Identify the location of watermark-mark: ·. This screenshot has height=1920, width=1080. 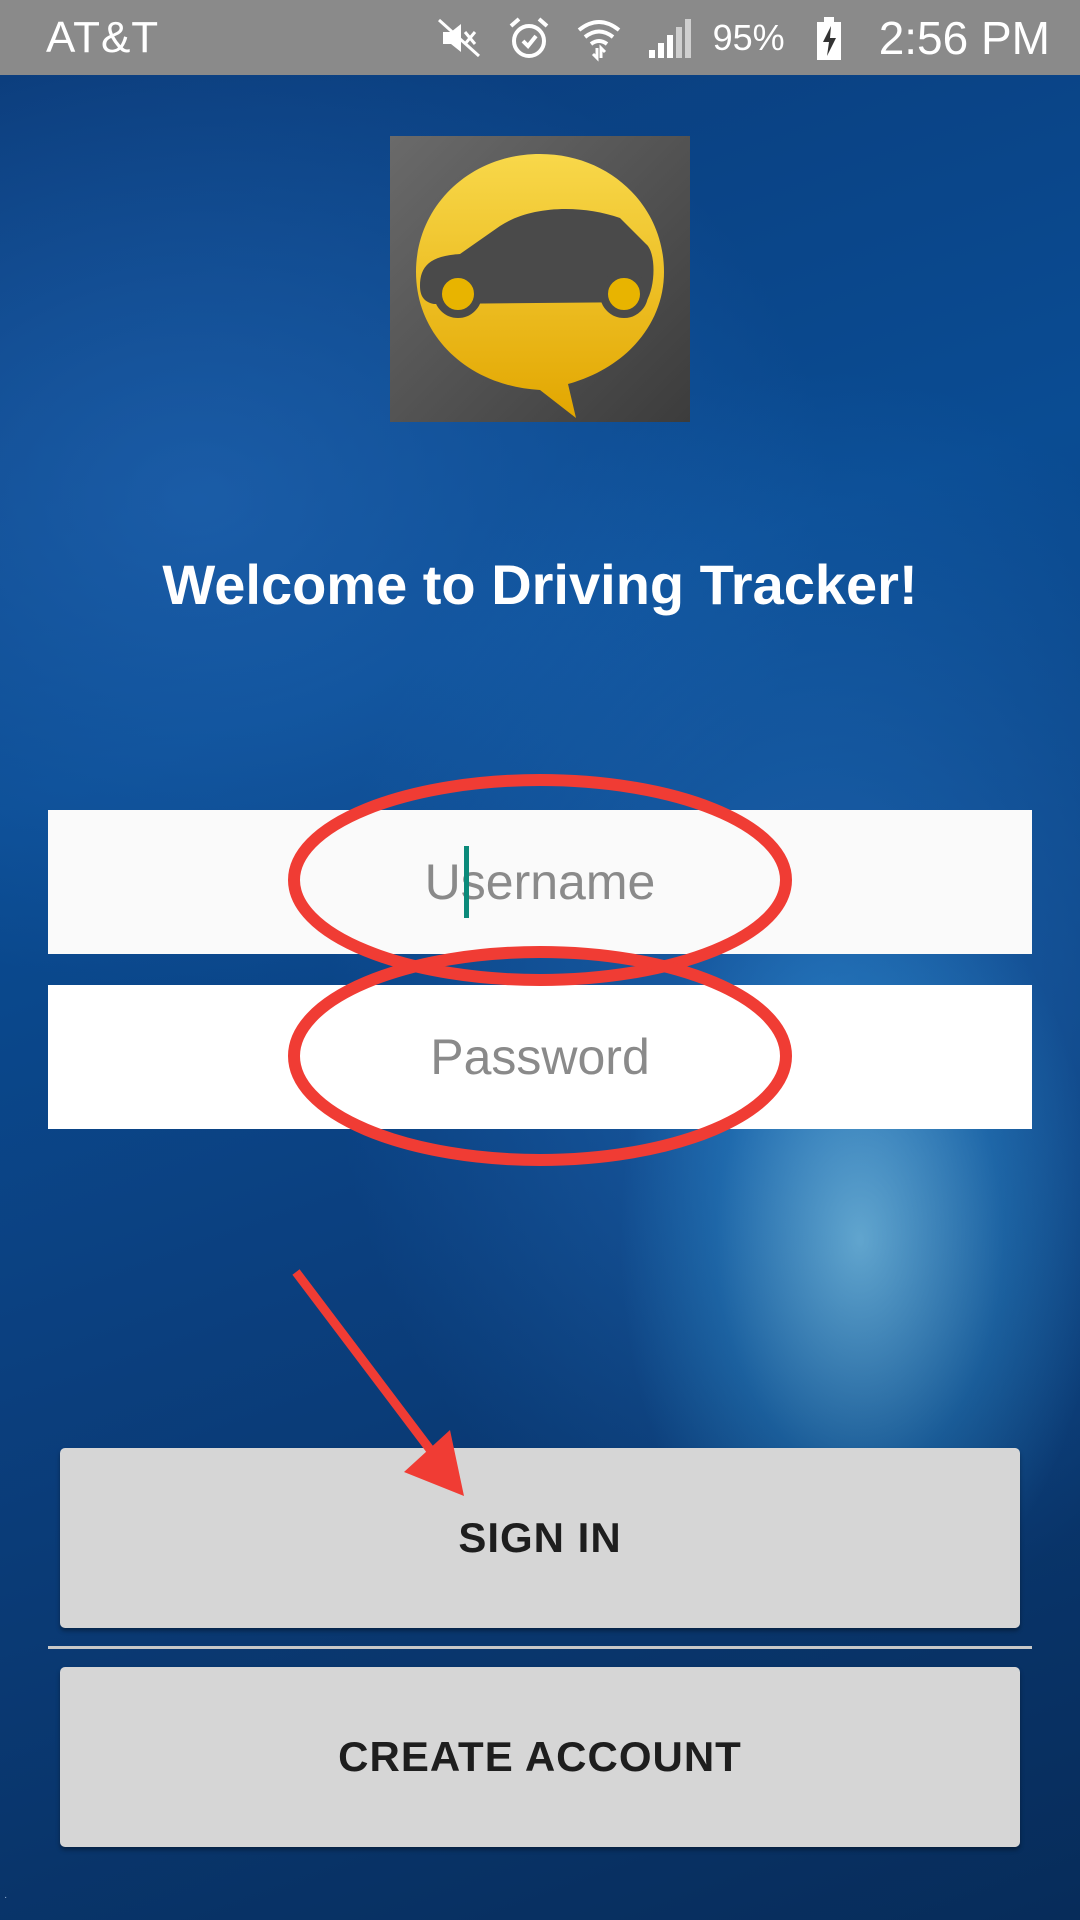
(6, 1897).